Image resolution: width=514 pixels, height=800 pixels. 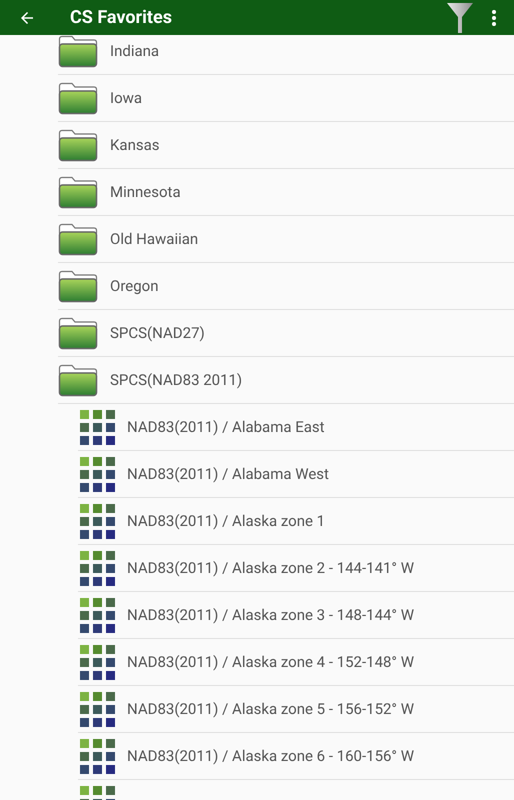 I want to click on coordinate-system-item: NAD83(2011) / Alabama West, so click(x=296, y=474).